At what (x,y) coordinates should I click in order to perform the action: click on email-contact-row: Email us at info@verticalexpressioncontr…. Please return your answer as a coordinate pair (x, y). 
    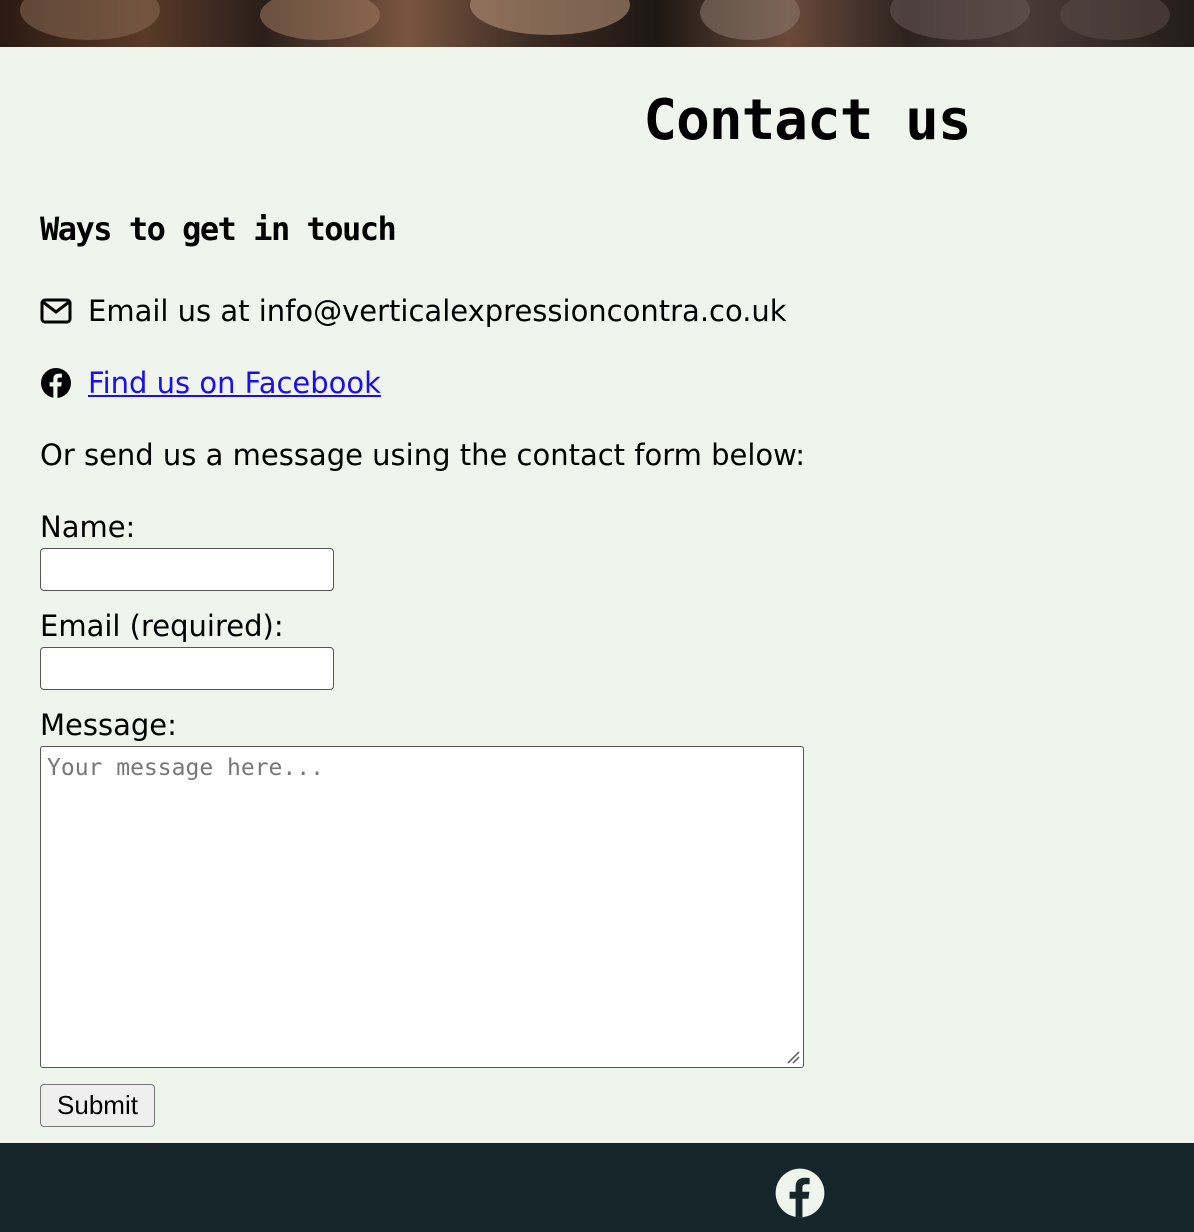
    Looking at the image, I should click on (413, 311).